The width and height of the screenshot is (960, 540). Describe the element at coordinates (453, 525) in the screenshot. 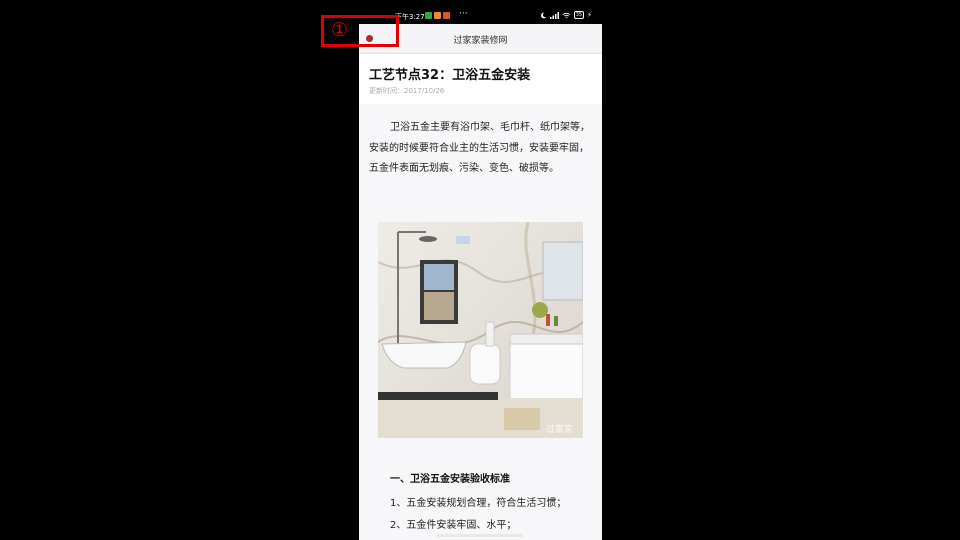

I see `list-item: 2、五金件安装牢固、水平；` at that location.